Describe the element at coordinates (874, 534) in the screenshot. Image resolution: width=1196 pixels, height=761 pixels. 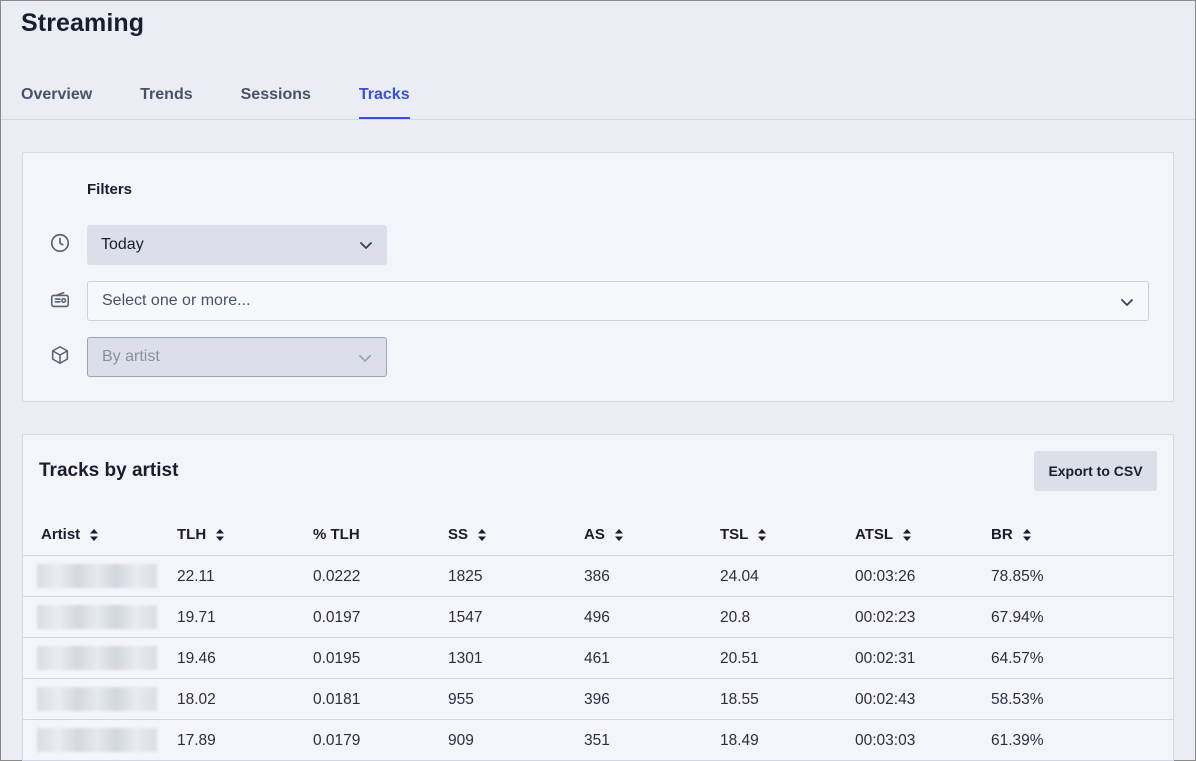
I see `column-header-label: ATSL` at that location.